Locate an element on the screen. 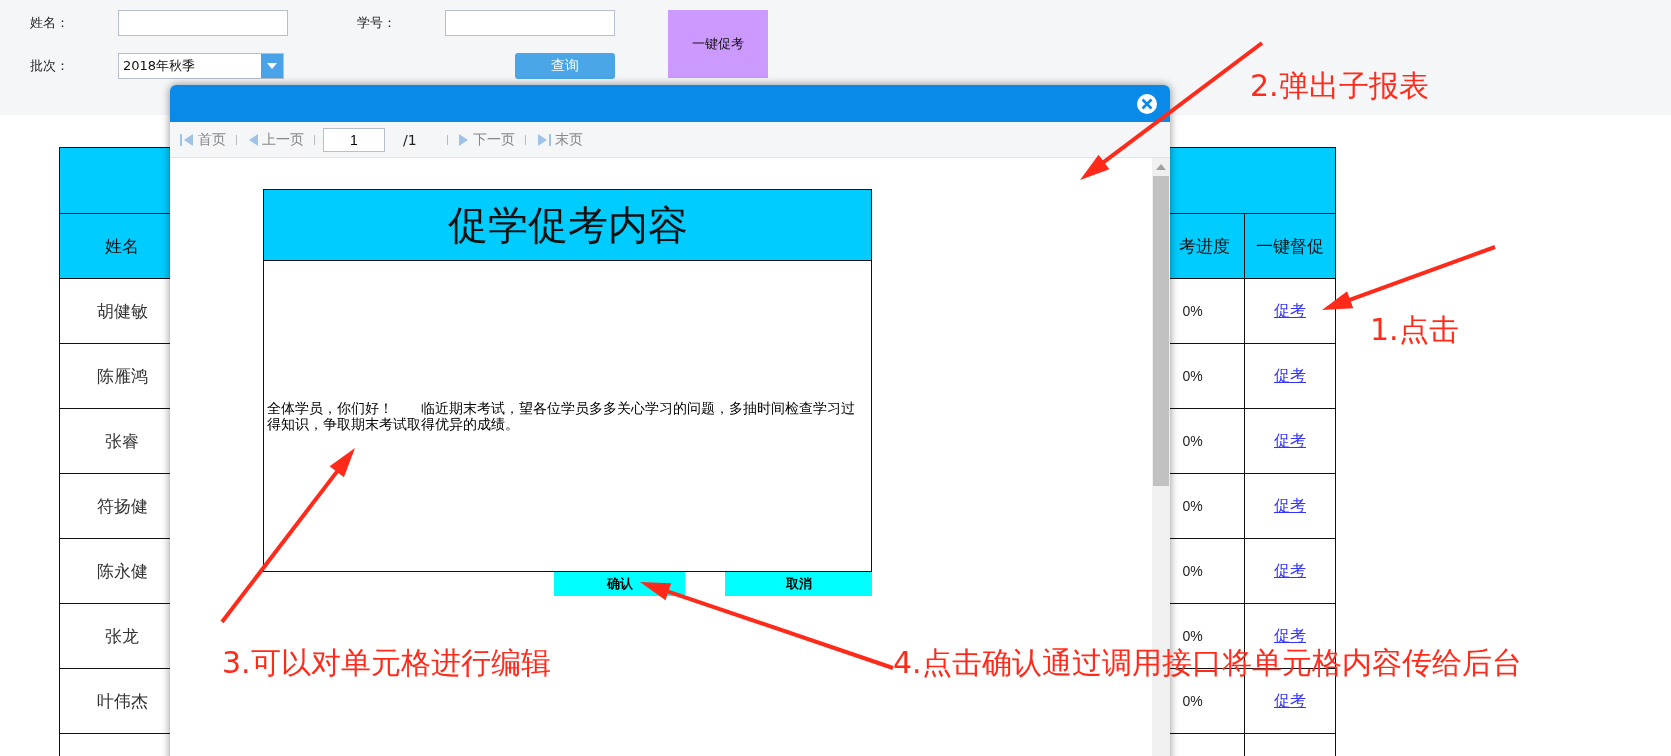 The image size is (1671, 756). student-id-label: 学号： is located at coordinates (377, 23).